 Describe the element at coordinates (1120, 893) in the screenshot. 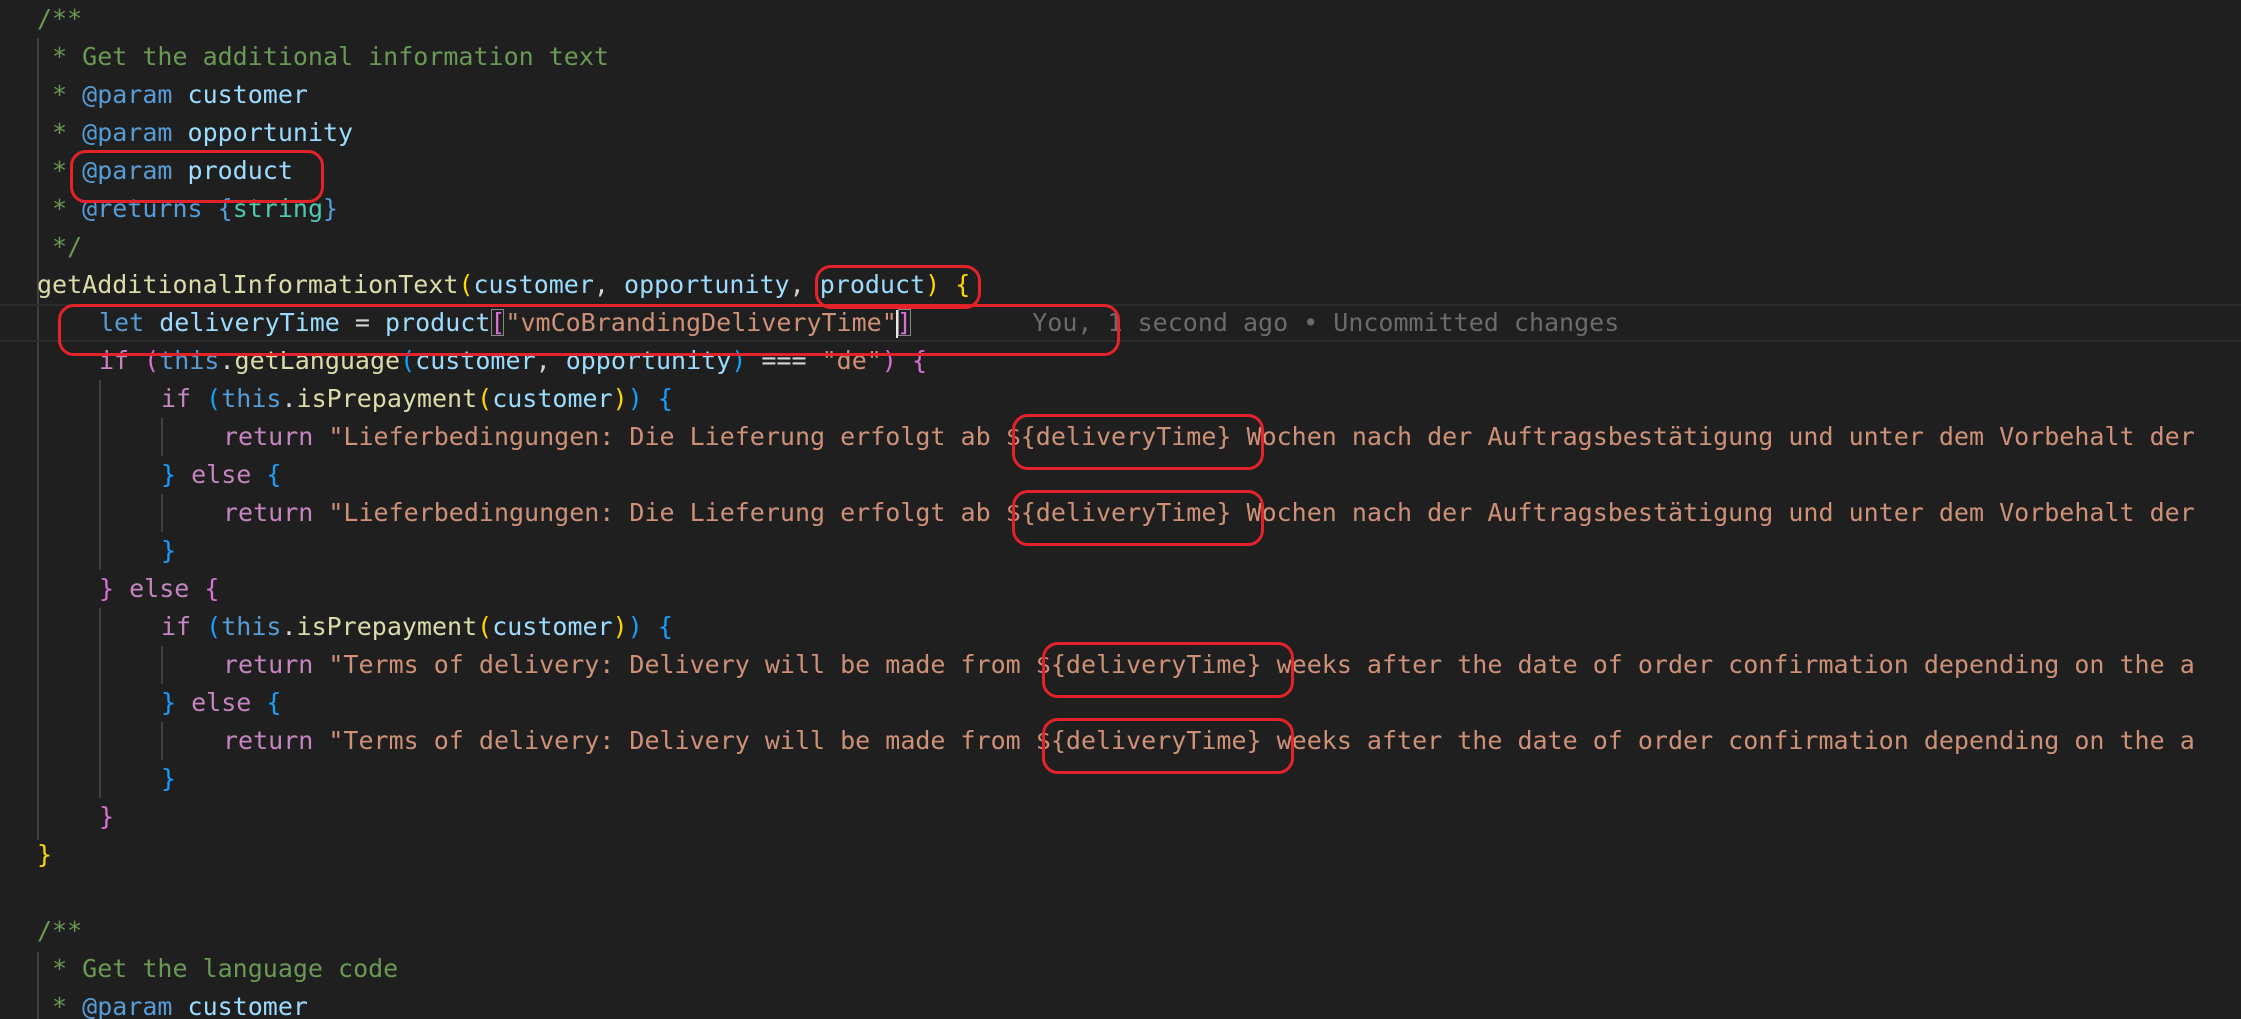

I see `code-line` at that location.